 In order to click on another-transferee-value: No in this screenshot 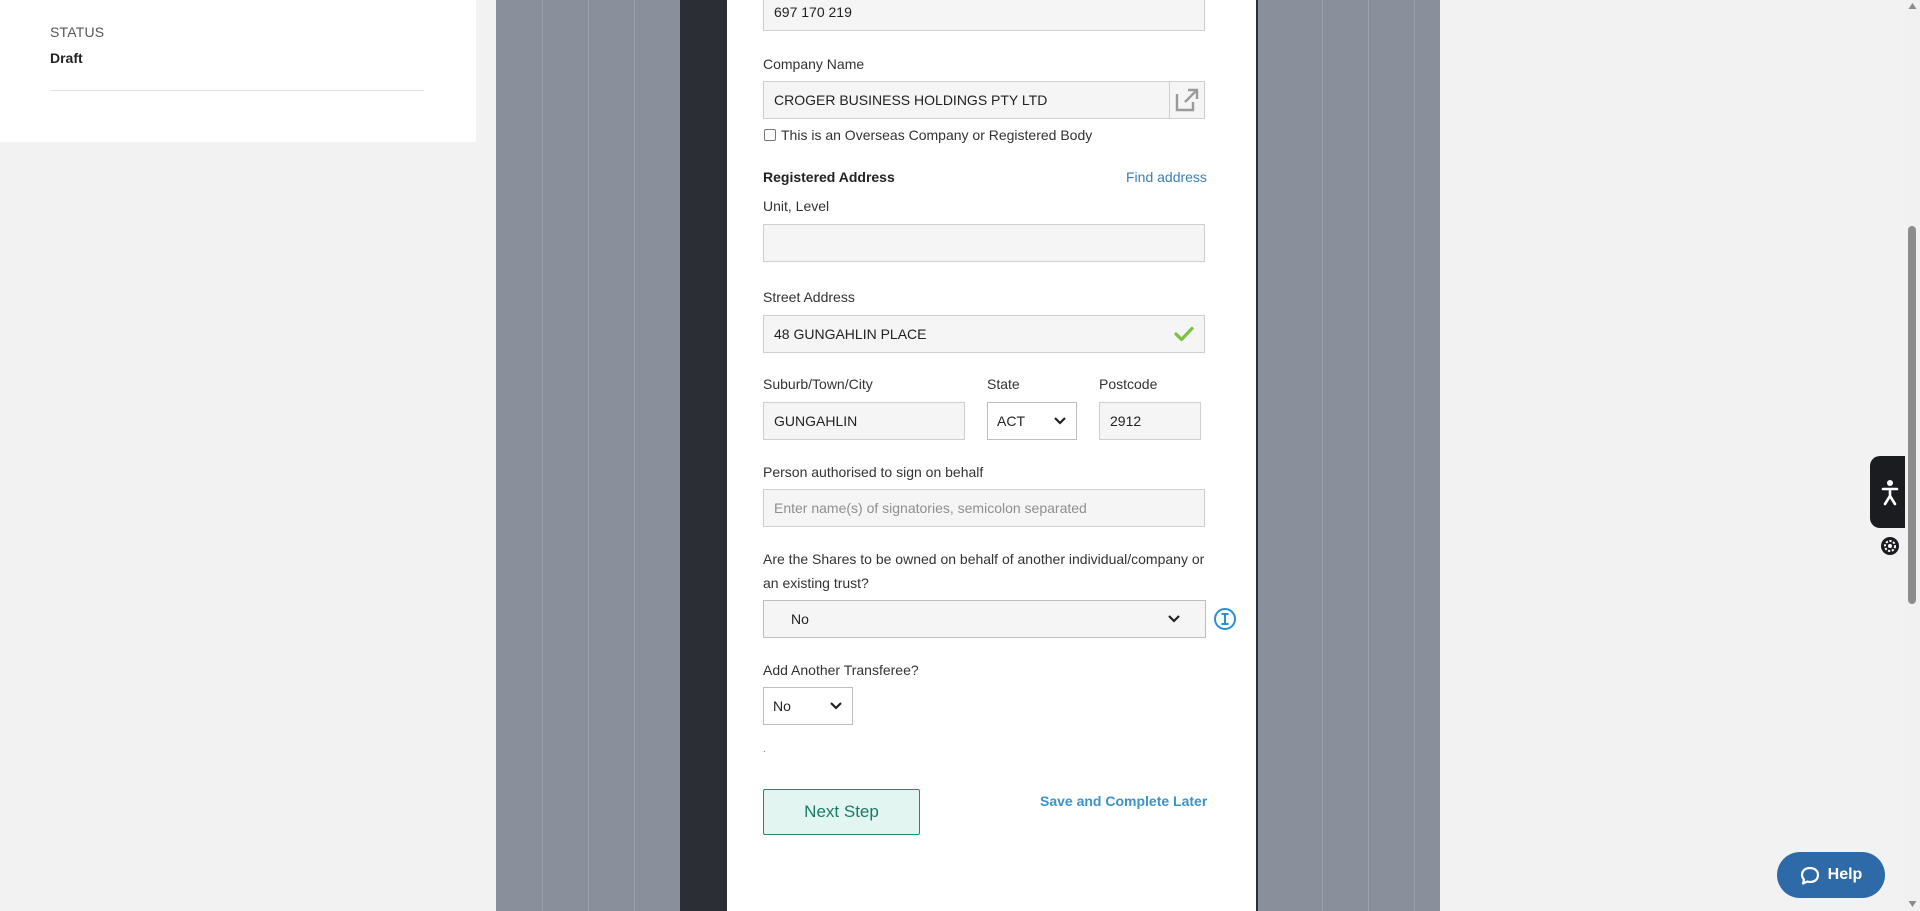, I will do `click(782, 706)`.